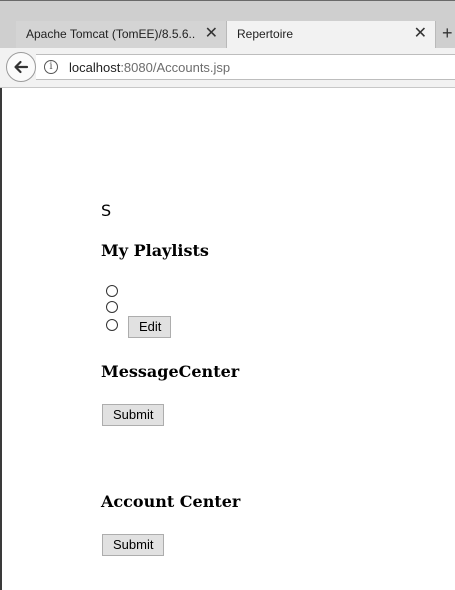 This screenshot has width=455, height=590. I want to click on url-text: localhost:8080/Accounts.jsp, so click(149, 67).